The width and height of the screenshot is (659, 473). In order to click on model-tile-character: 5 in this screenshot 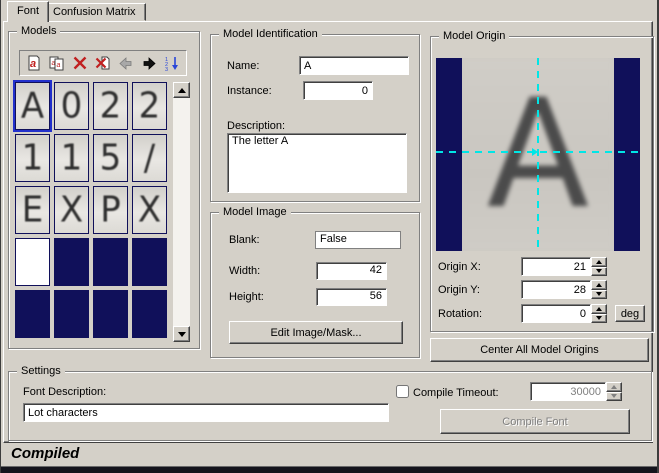, I will do `click(110, 158)`.